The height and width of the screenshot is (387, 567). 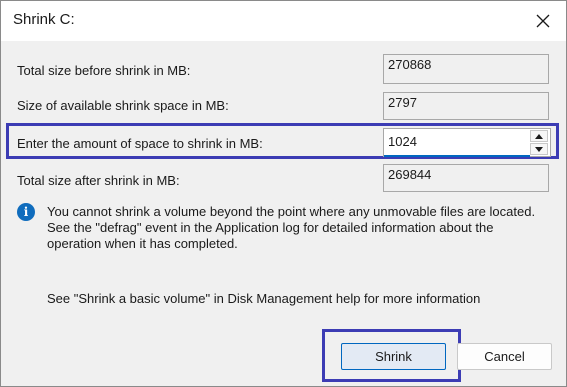 I want to click on total-after-label: Total size after shrink in MB:, so click(x=98, y=180).